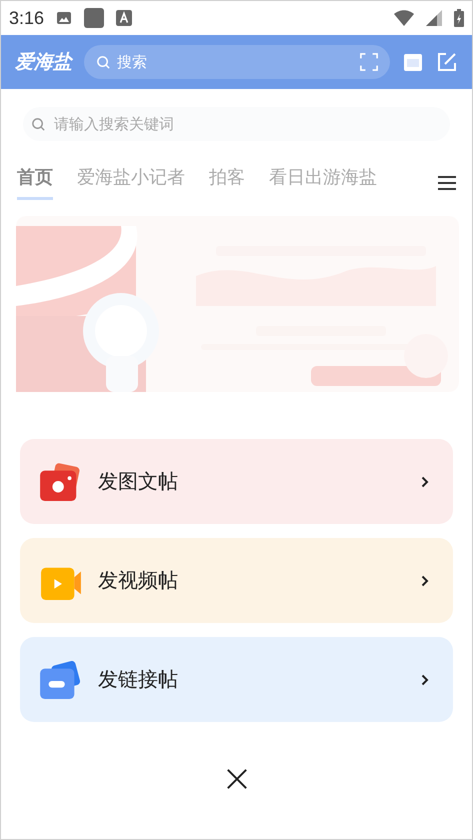 The height and width of the screenshot is (840, 473). Describe the element at coordinates (138, 481) in the screenshot. I see `action-label: 发图文帖` at that location.